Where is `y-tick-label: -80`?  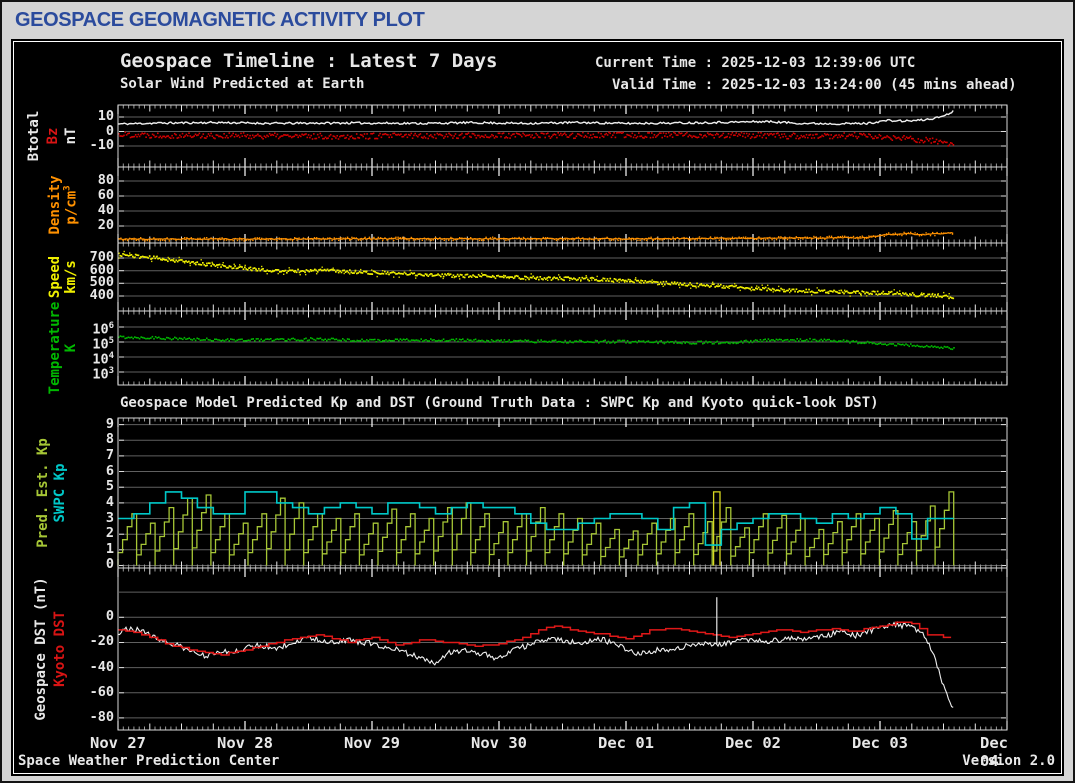
y-tick-label: -80 is located at coordinates (101, 716).